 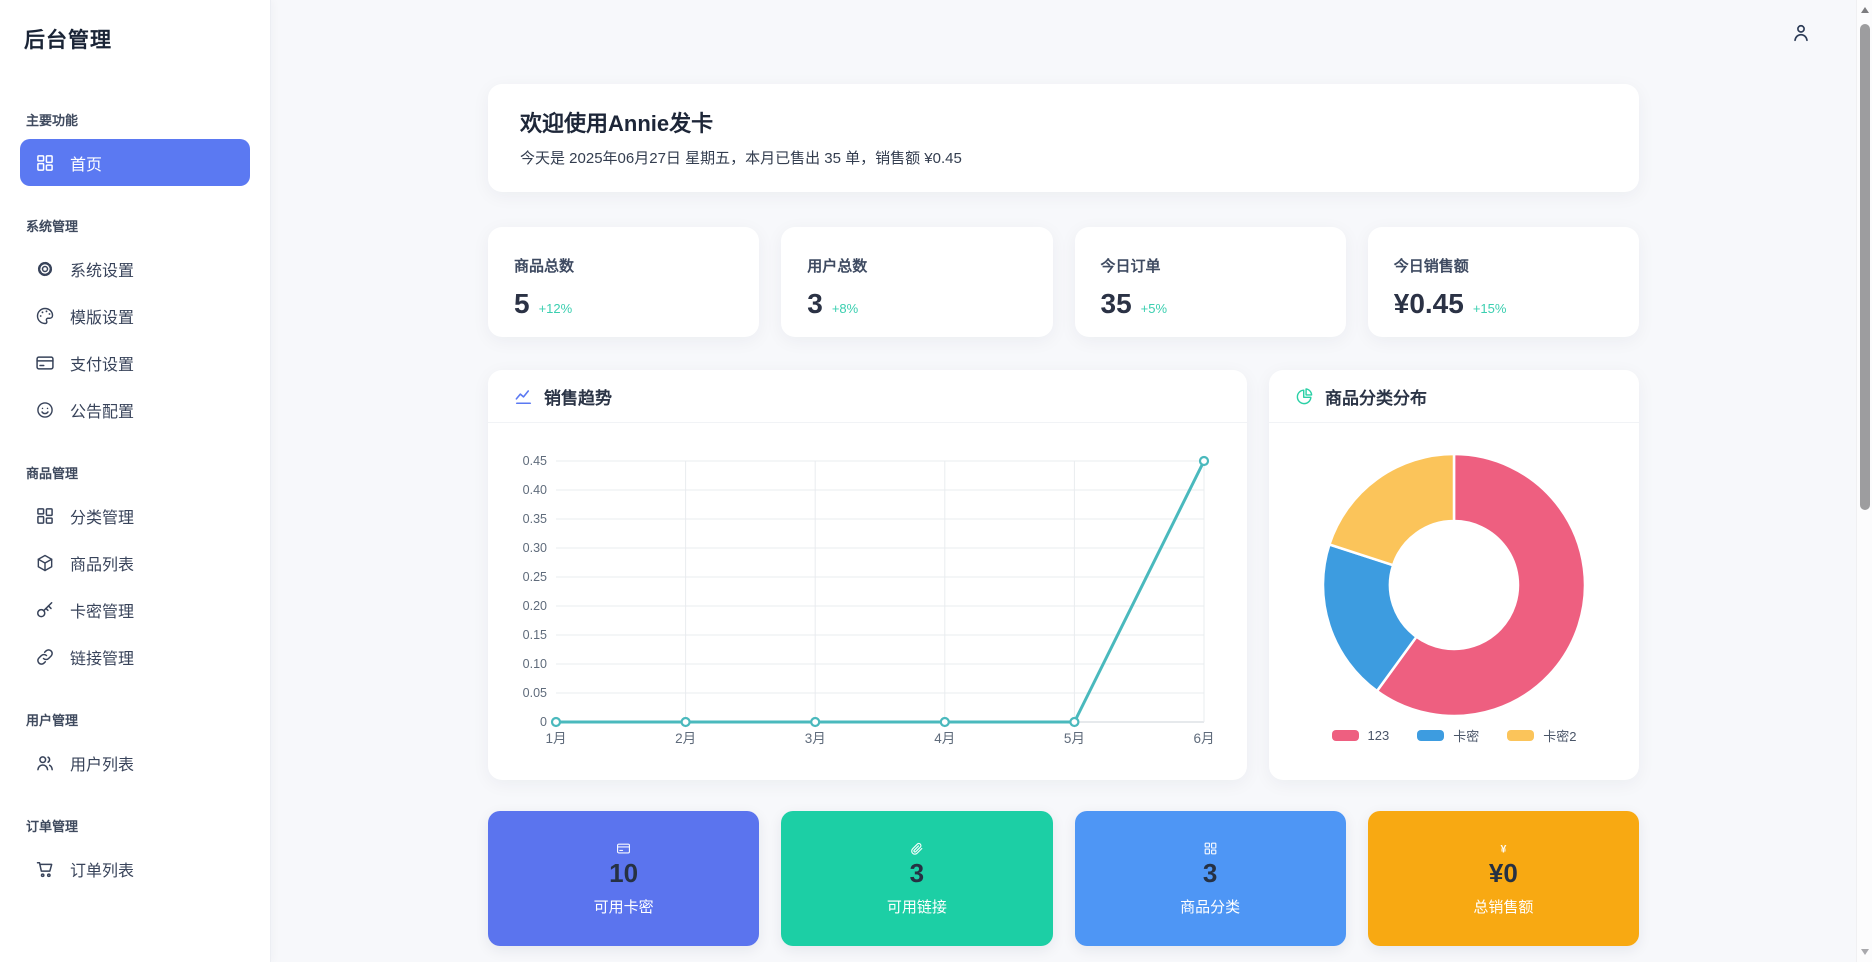 What do you see at coordinates (1116, 303) in the screenshot?
I see `stat-value: 35` at bounding box center [1116, 303].